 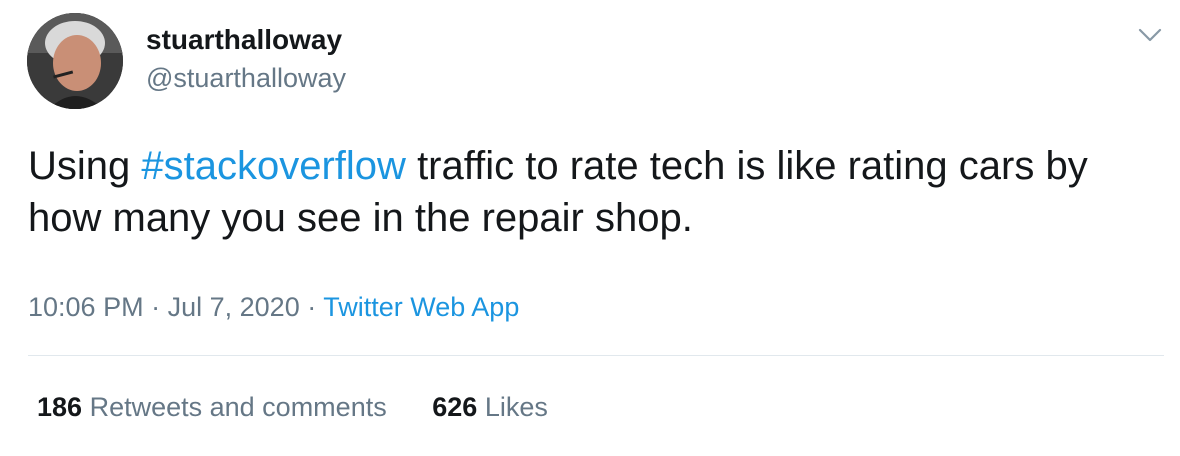 I want to click on tweet-meta: 10:06 PM · Jul 7, 2020 · Twitter Web App, so click(x=273, y=307).